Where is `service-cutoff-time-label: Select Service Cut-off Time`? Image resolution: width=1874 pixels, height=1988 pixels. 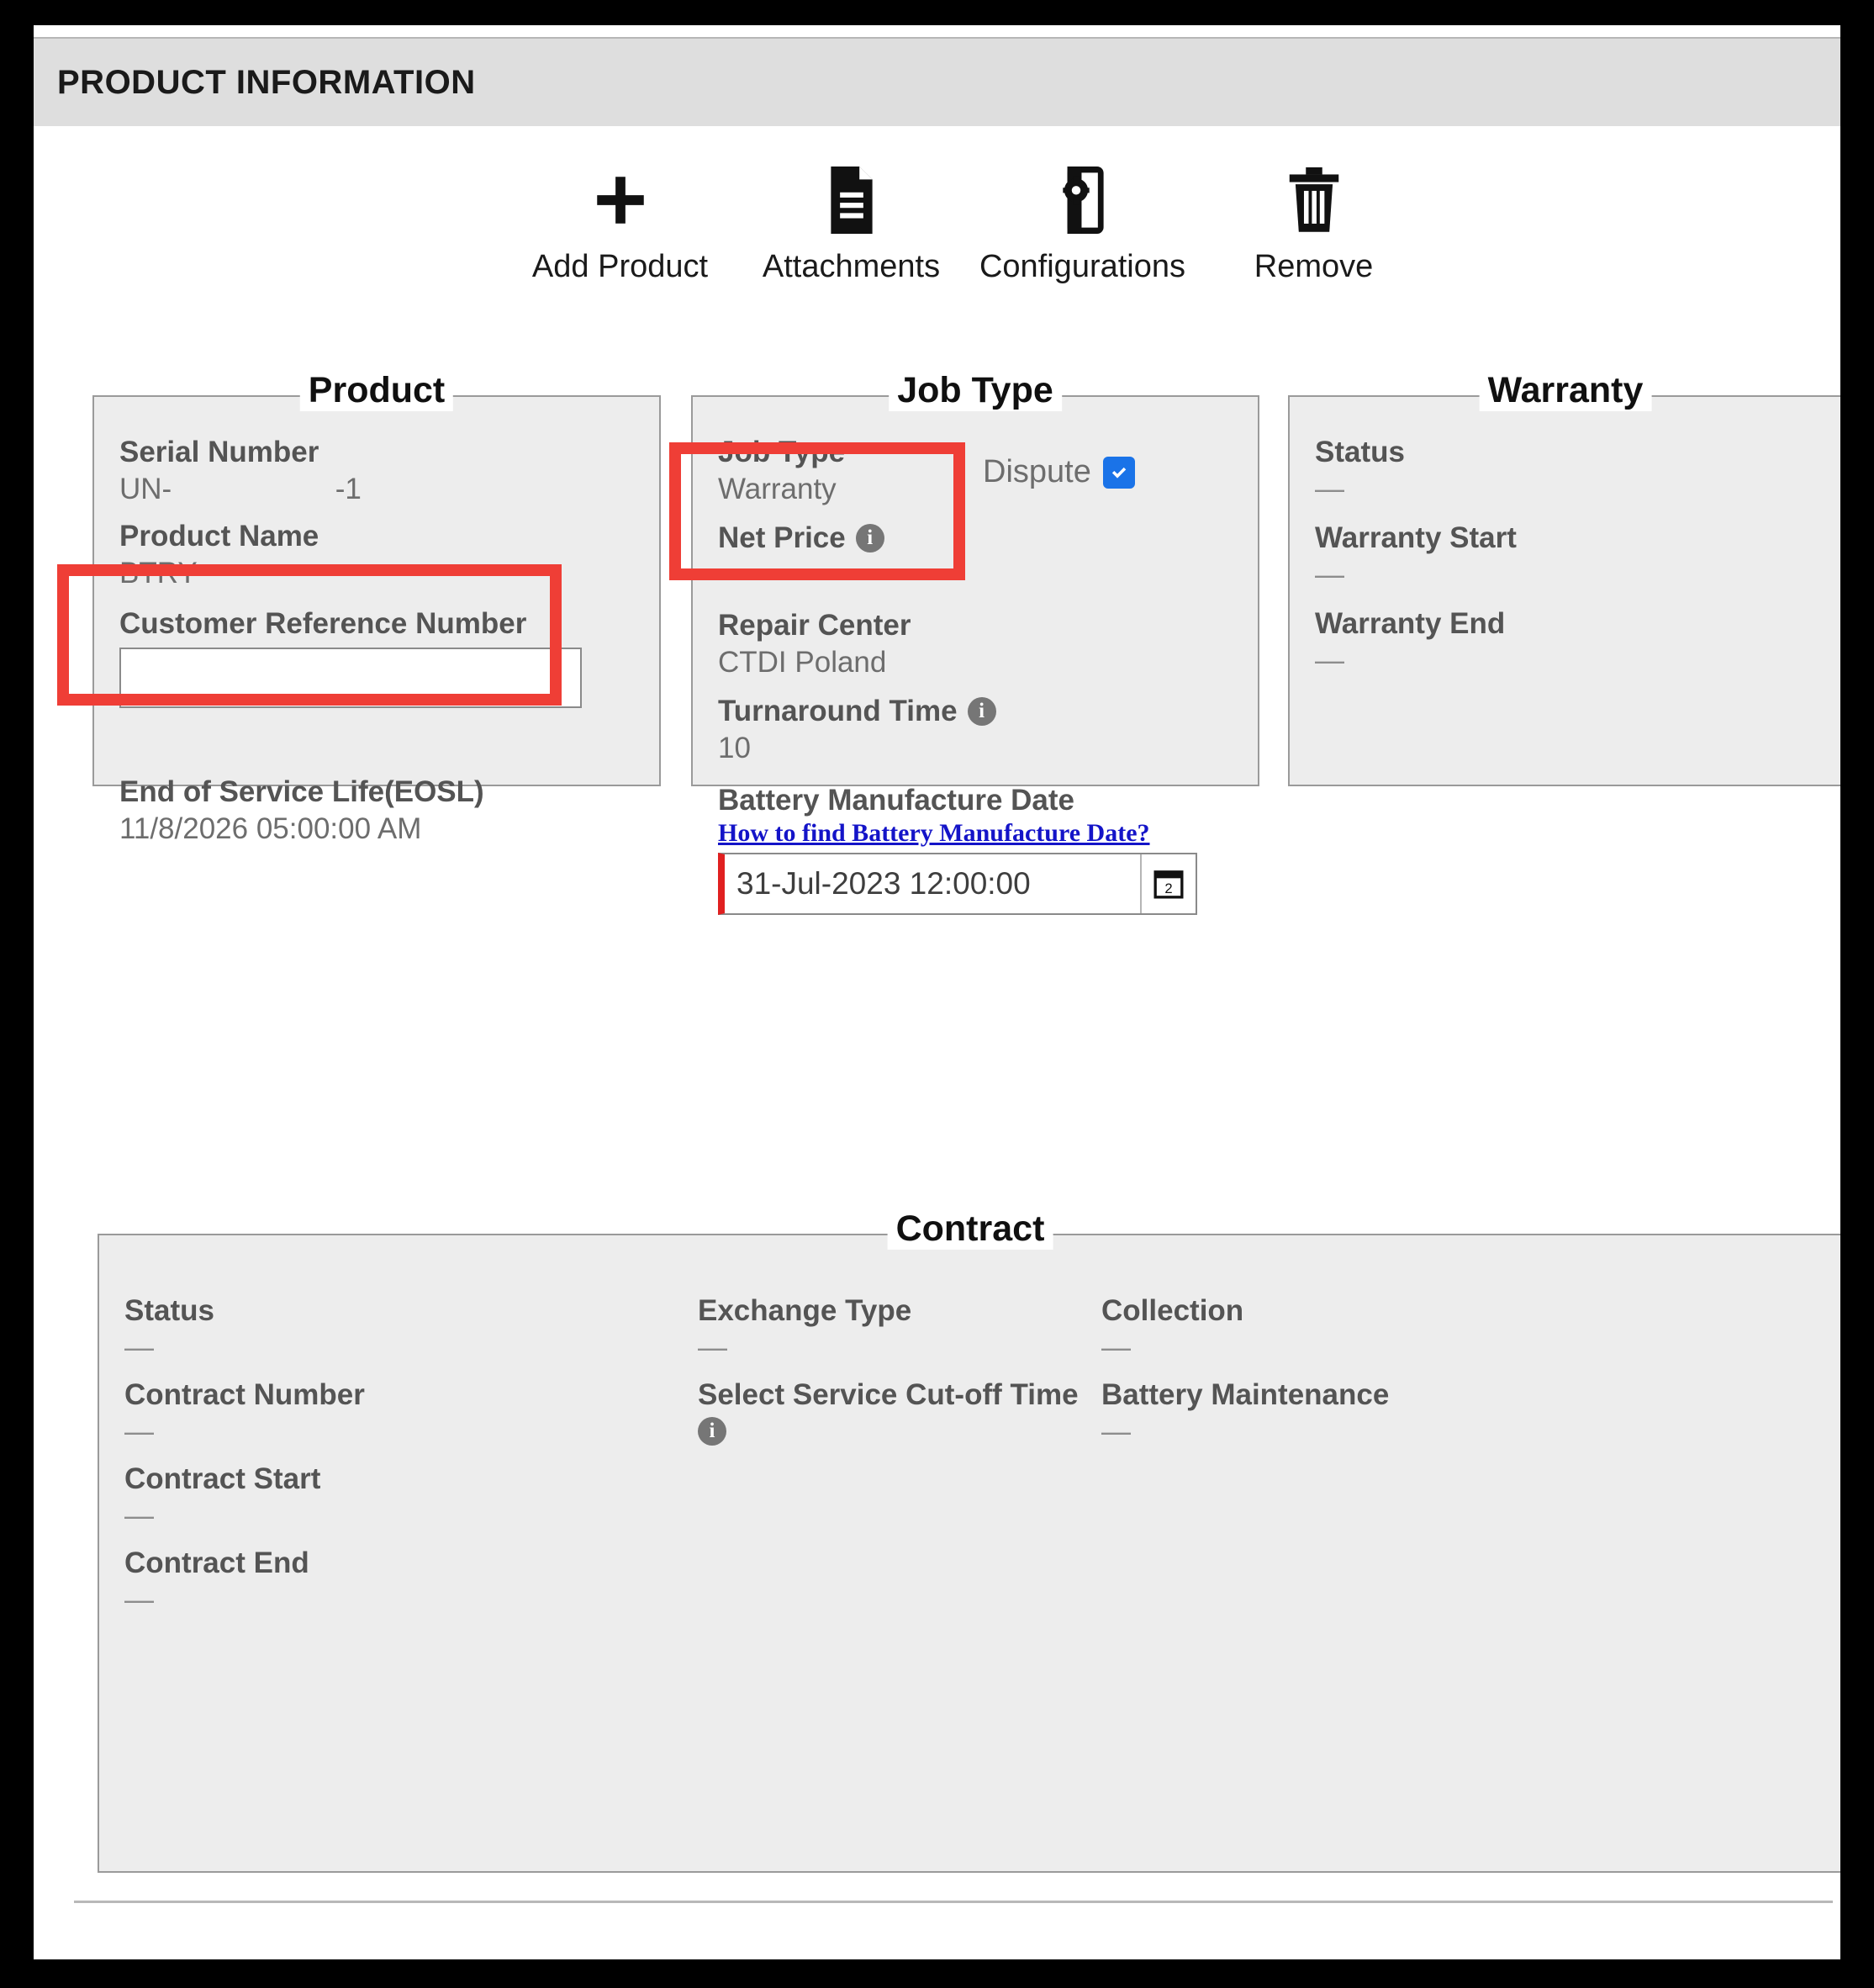 service-cutoff-time-label: Select Service Cut-off Time is located at coordinates (888, 1394).